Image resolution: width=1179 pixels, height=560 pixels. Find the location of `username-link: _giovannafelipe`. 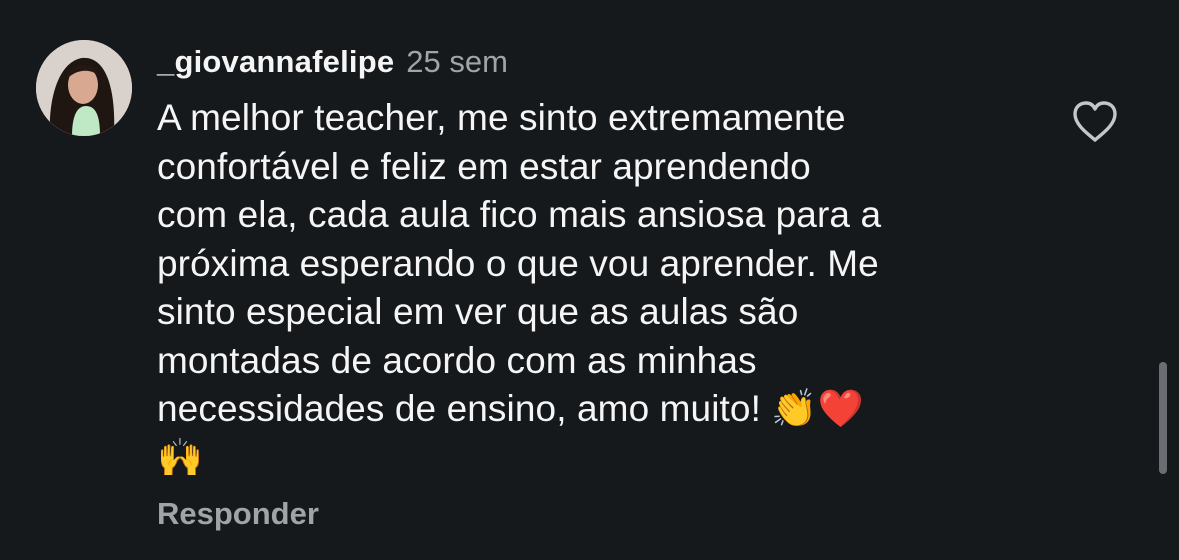

username-link: _giovannafelipe is located at coordinates (275, 62).